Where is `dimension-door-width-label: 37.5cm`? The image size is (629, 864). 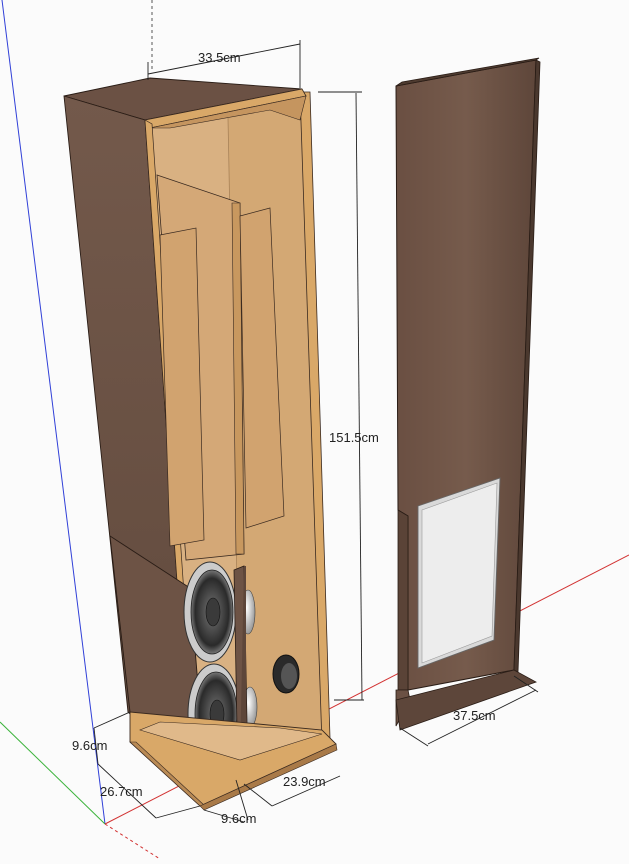
dimension-door-width-label: 37.5cm is located at coordinates (474, 715).